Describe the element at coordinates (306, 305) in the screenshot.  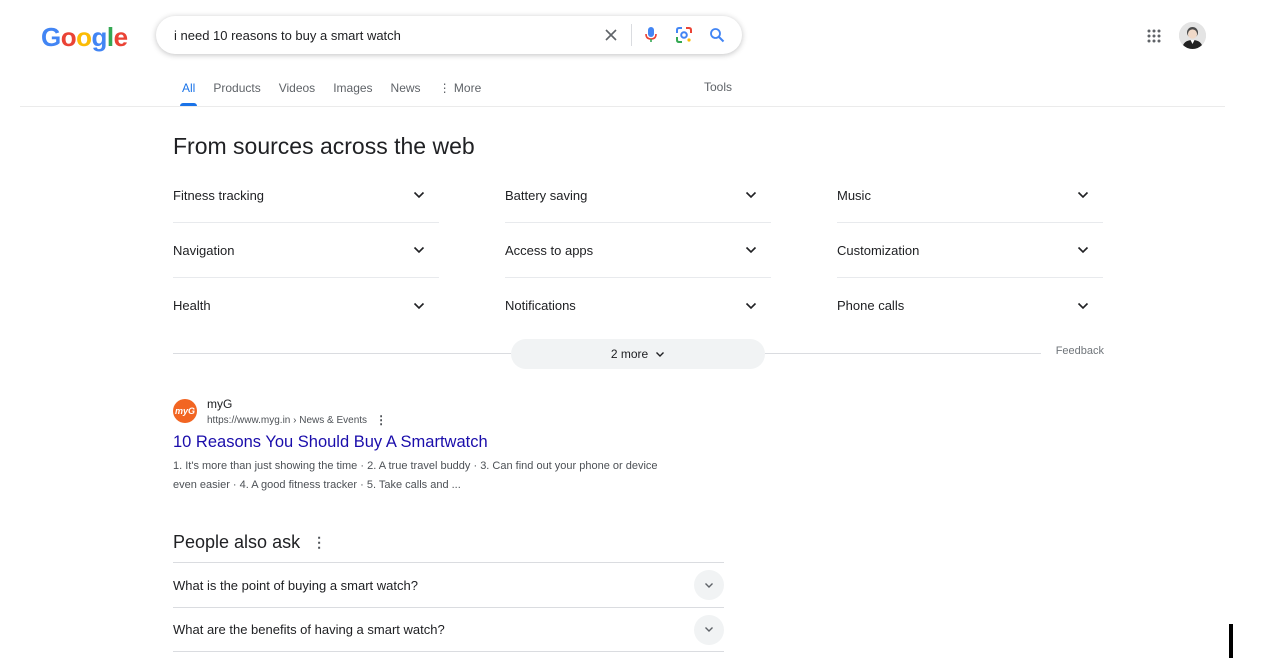
I see `source-item-health: Health` at that location.